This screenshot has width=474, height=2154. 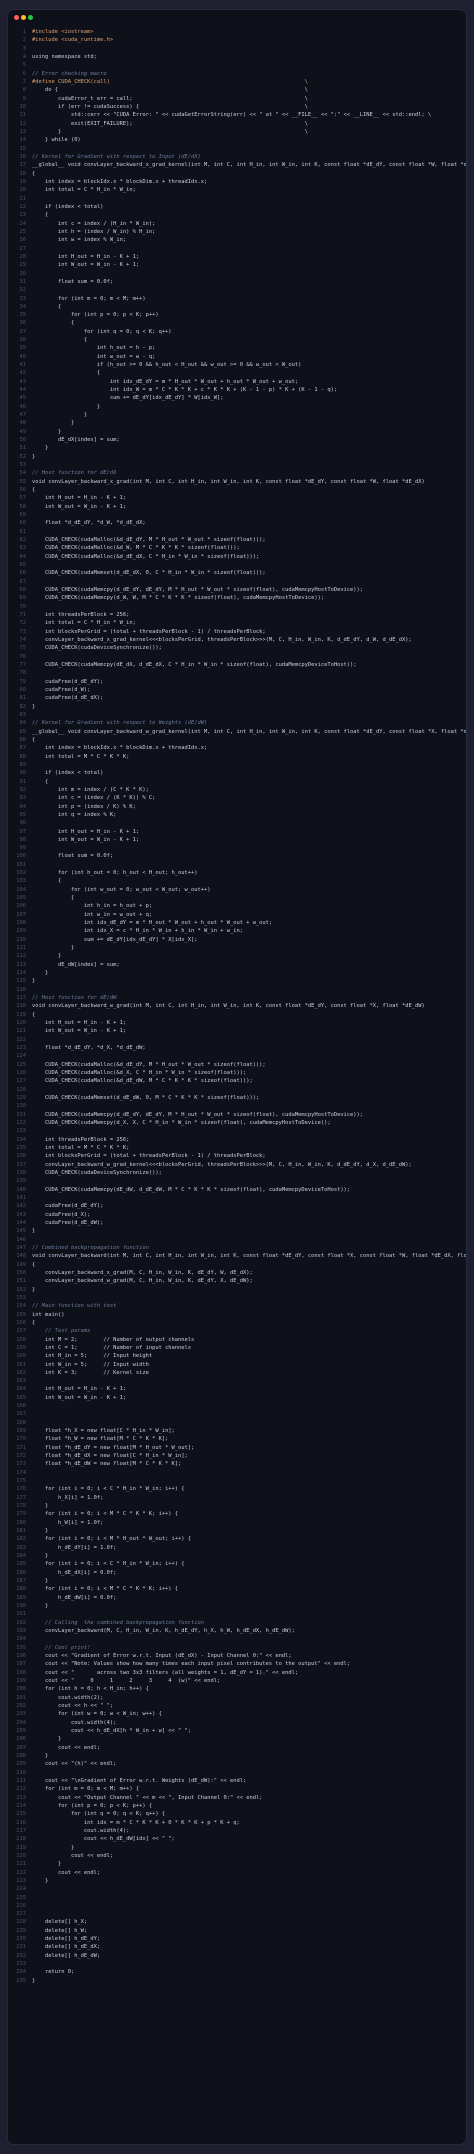 What do you see at coordinates (237, 224) in the screenshot?
I see `code-line: 24 int c = index / (H_in * W_in);` at bounding box center [237, 224].